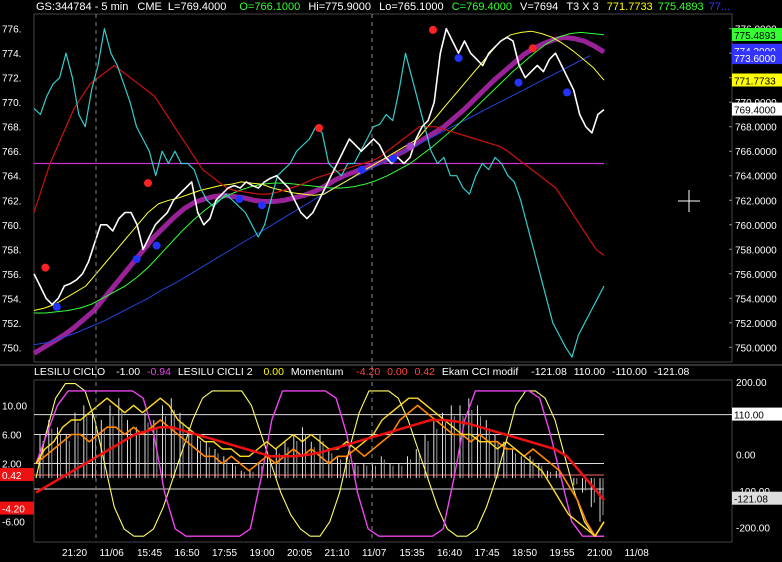 This screenshot has height=562, width=782. I want to click on price-left-tick-label: 764., so click(11, 177).